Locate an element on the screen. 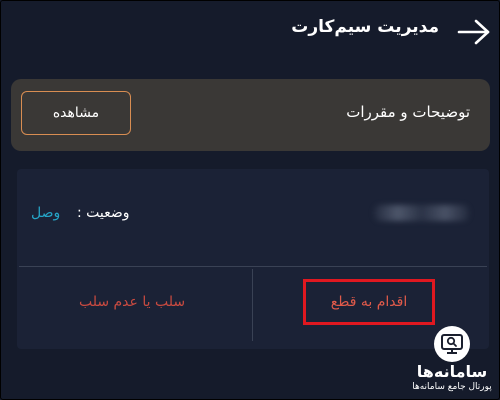 This screenshot has height=400, width=500. disconnect-button: اقدام به قطع is located at coordinates (369, 302).